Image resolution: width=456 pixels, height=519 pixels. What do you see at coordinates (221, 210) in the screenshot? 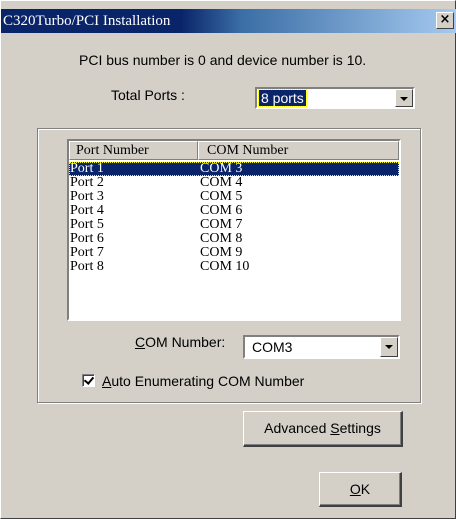
I see `com-number-cell: COM 6` at bounding box center [221, 210].